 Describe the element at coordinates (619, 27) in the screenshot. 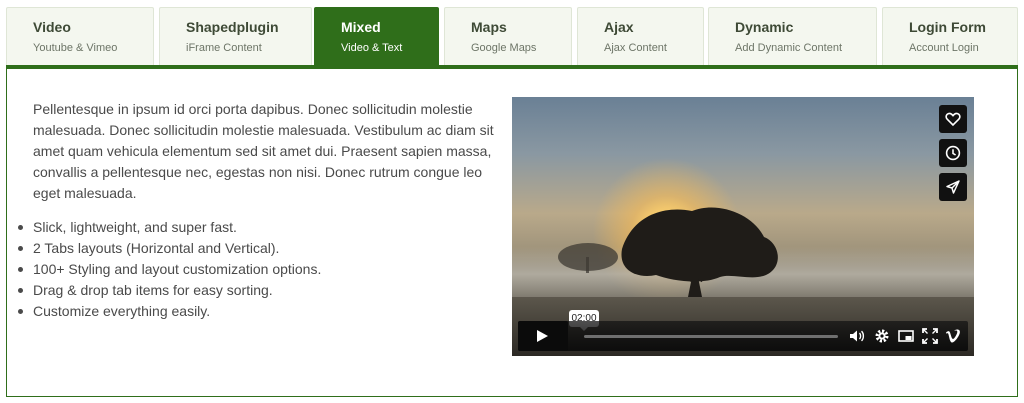

I see `tab-title: Ajax` at that location.